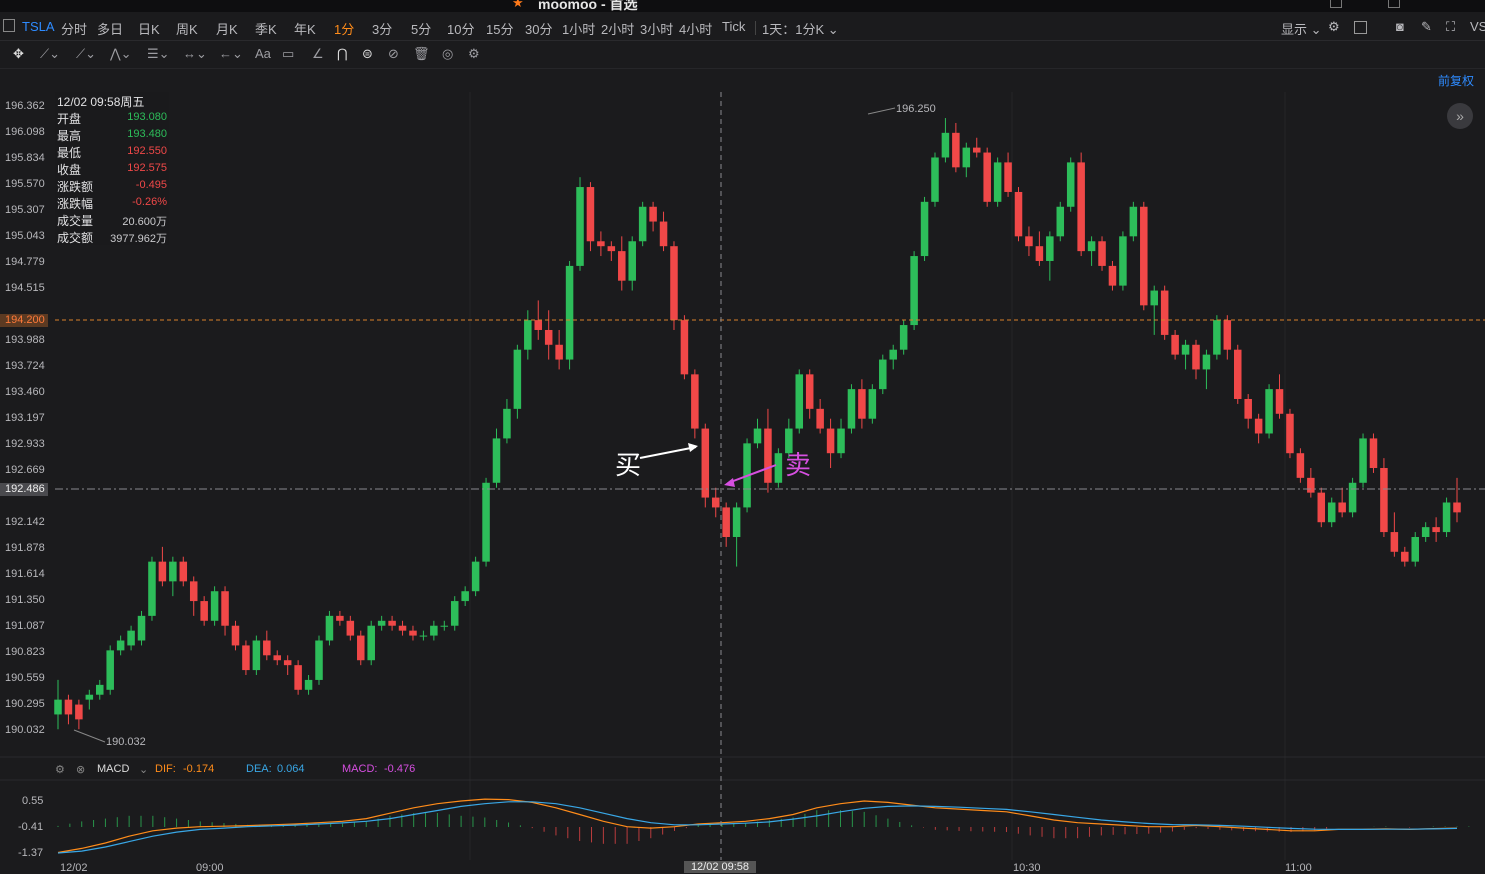  Describe the element at coordinates (25, 366) in the screenshot. I see `price-axis-tick: 193.724` at that location.